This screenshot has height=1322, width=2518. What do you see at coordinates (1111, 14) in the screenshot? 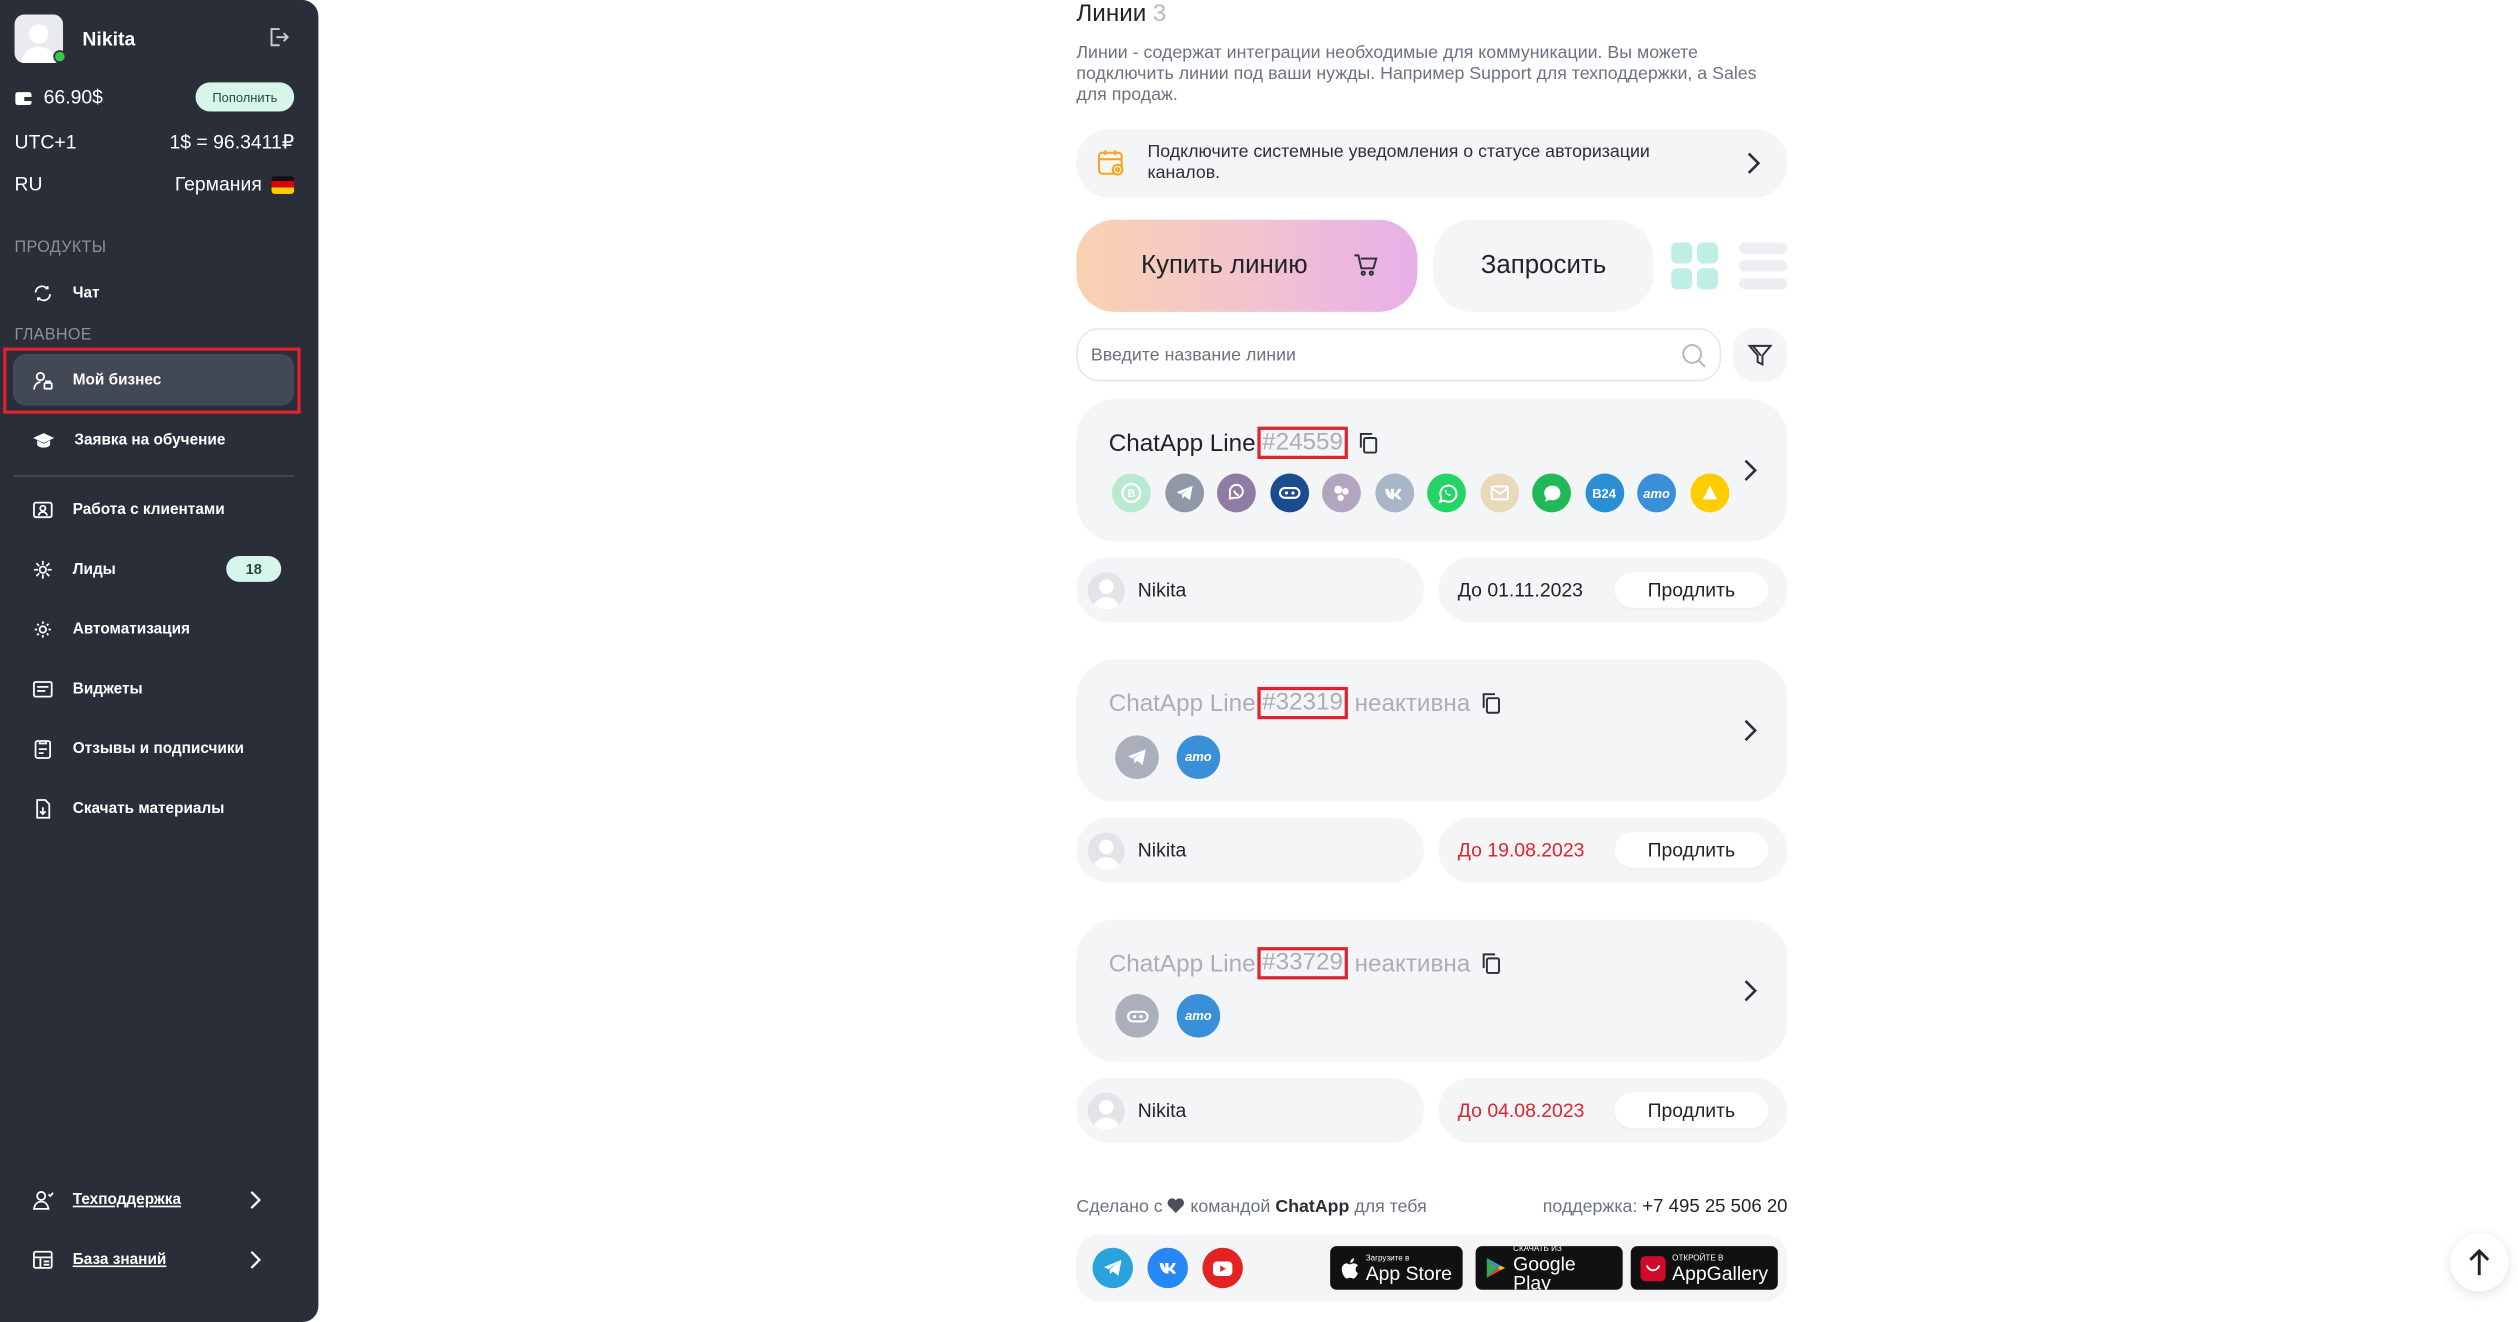
I see `page-title-text: Линии` at bounding box center [1111, 14].